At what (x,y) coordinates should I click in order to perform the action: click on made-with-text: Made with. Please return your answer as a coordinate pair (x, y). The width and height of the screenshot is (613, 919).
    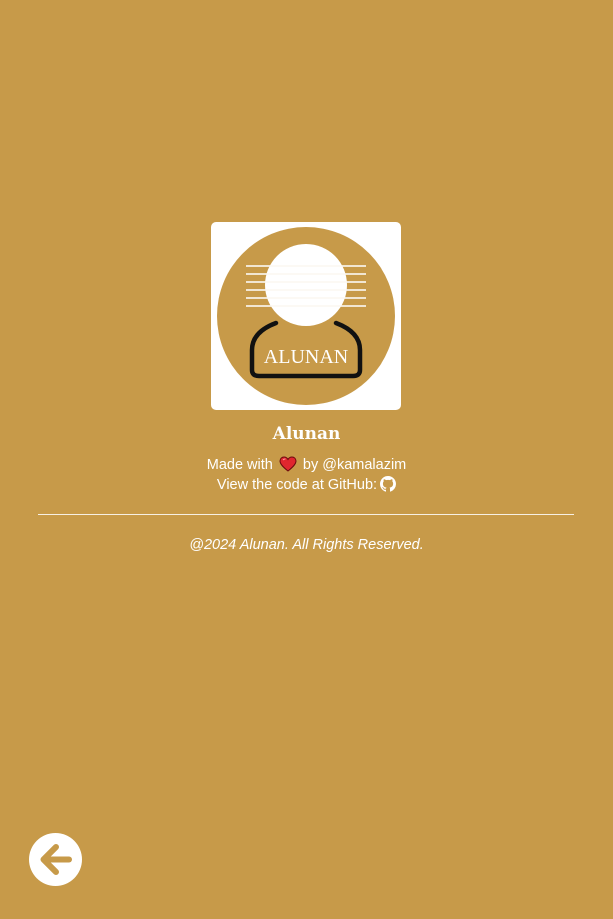
    Looking at the image, I should click on (239, 465).